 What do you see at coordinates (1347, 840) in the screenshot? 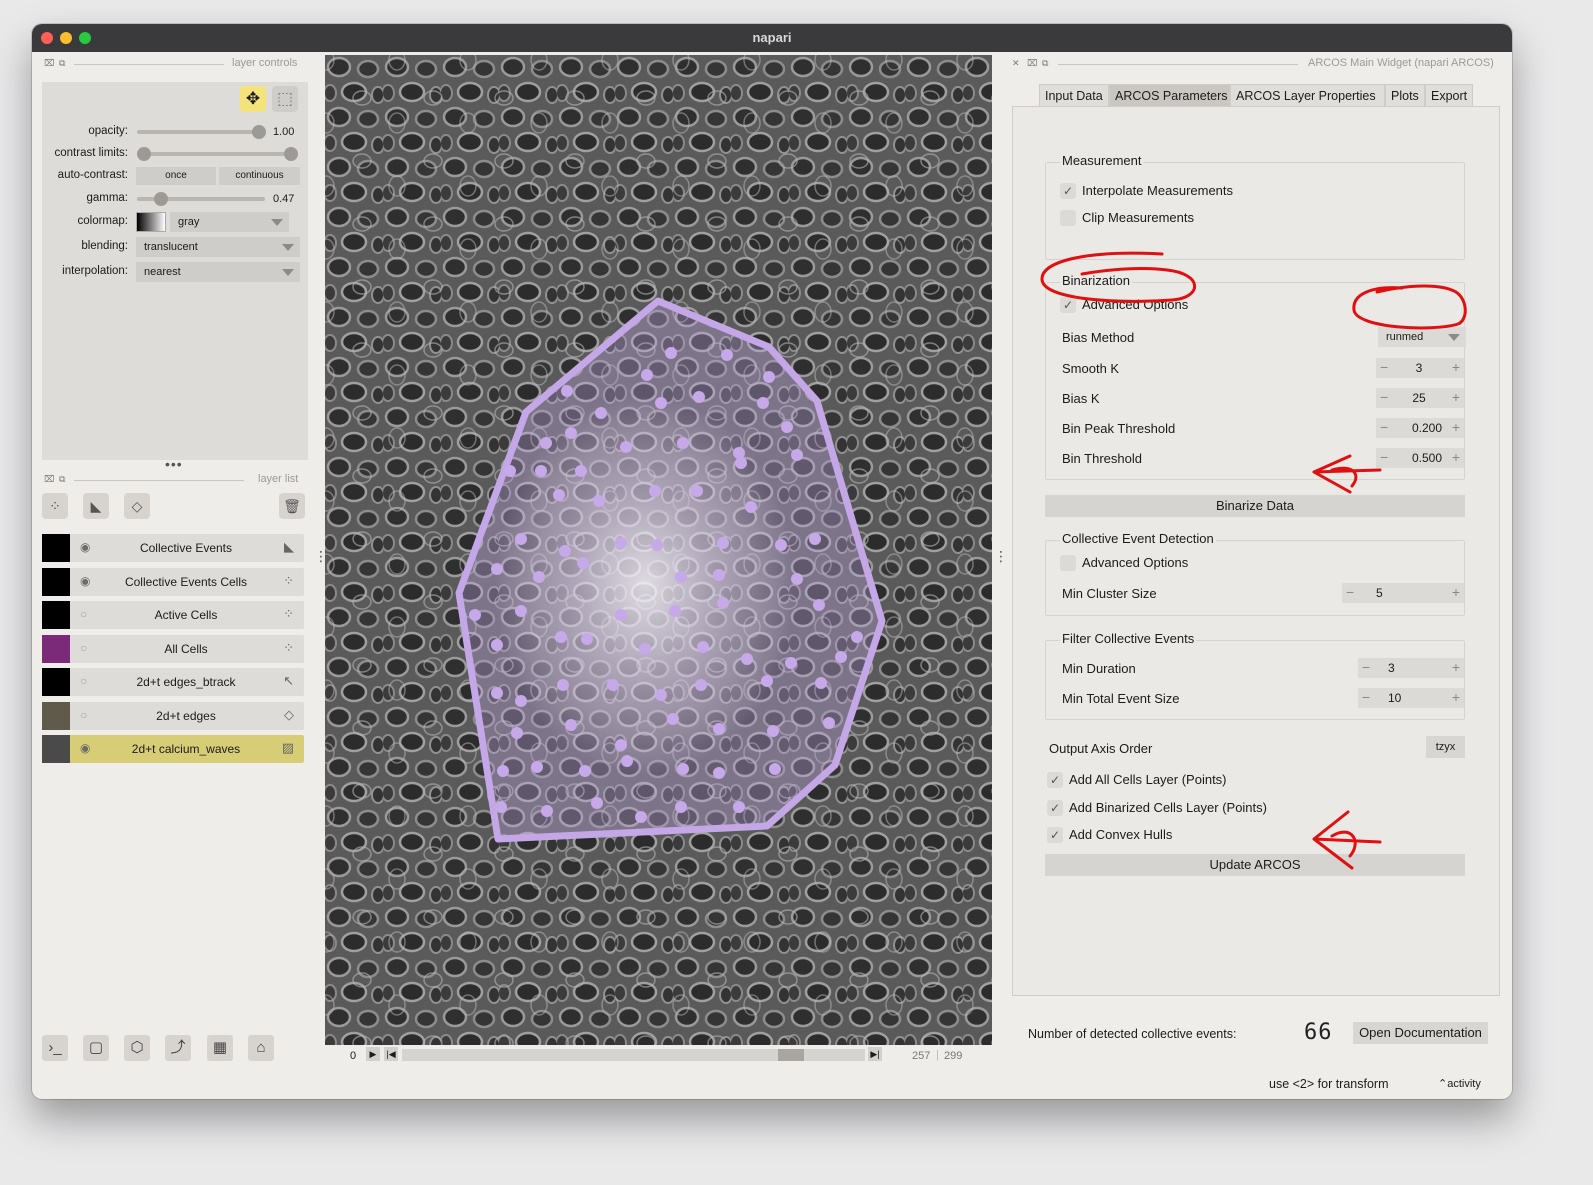
I see `arrow-update-icon` at bounding box center [1347, 840].